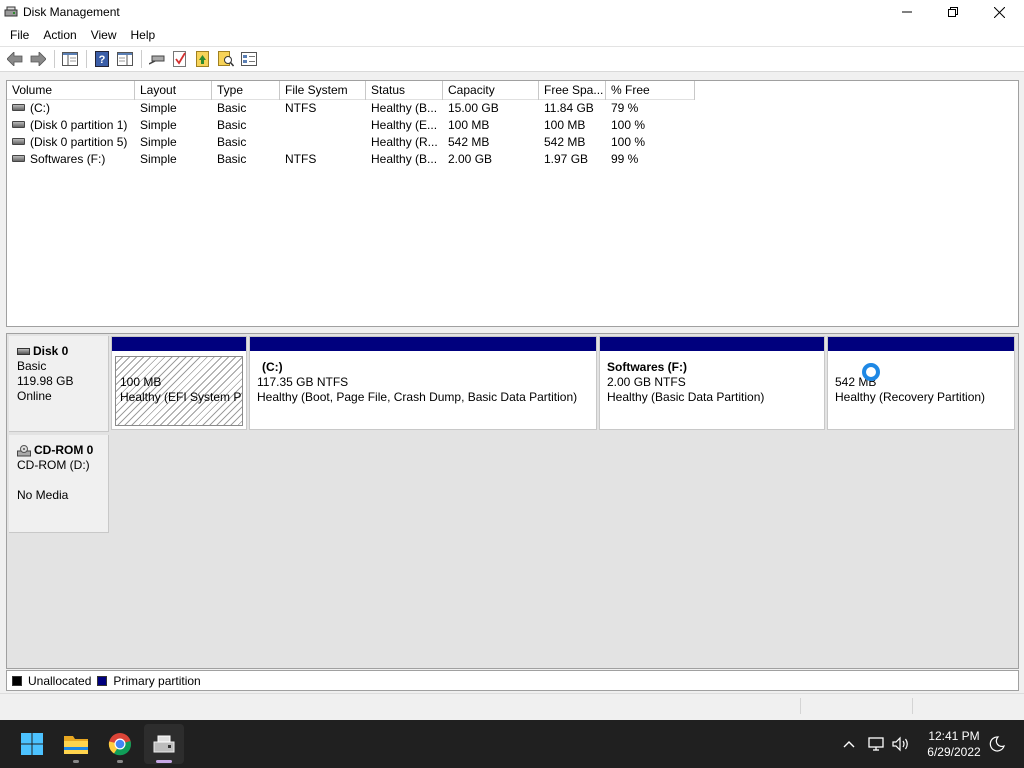 The width and height of the screenshot is (1024, 768). I want to click on chevron-up-icon, so click(849, 744).